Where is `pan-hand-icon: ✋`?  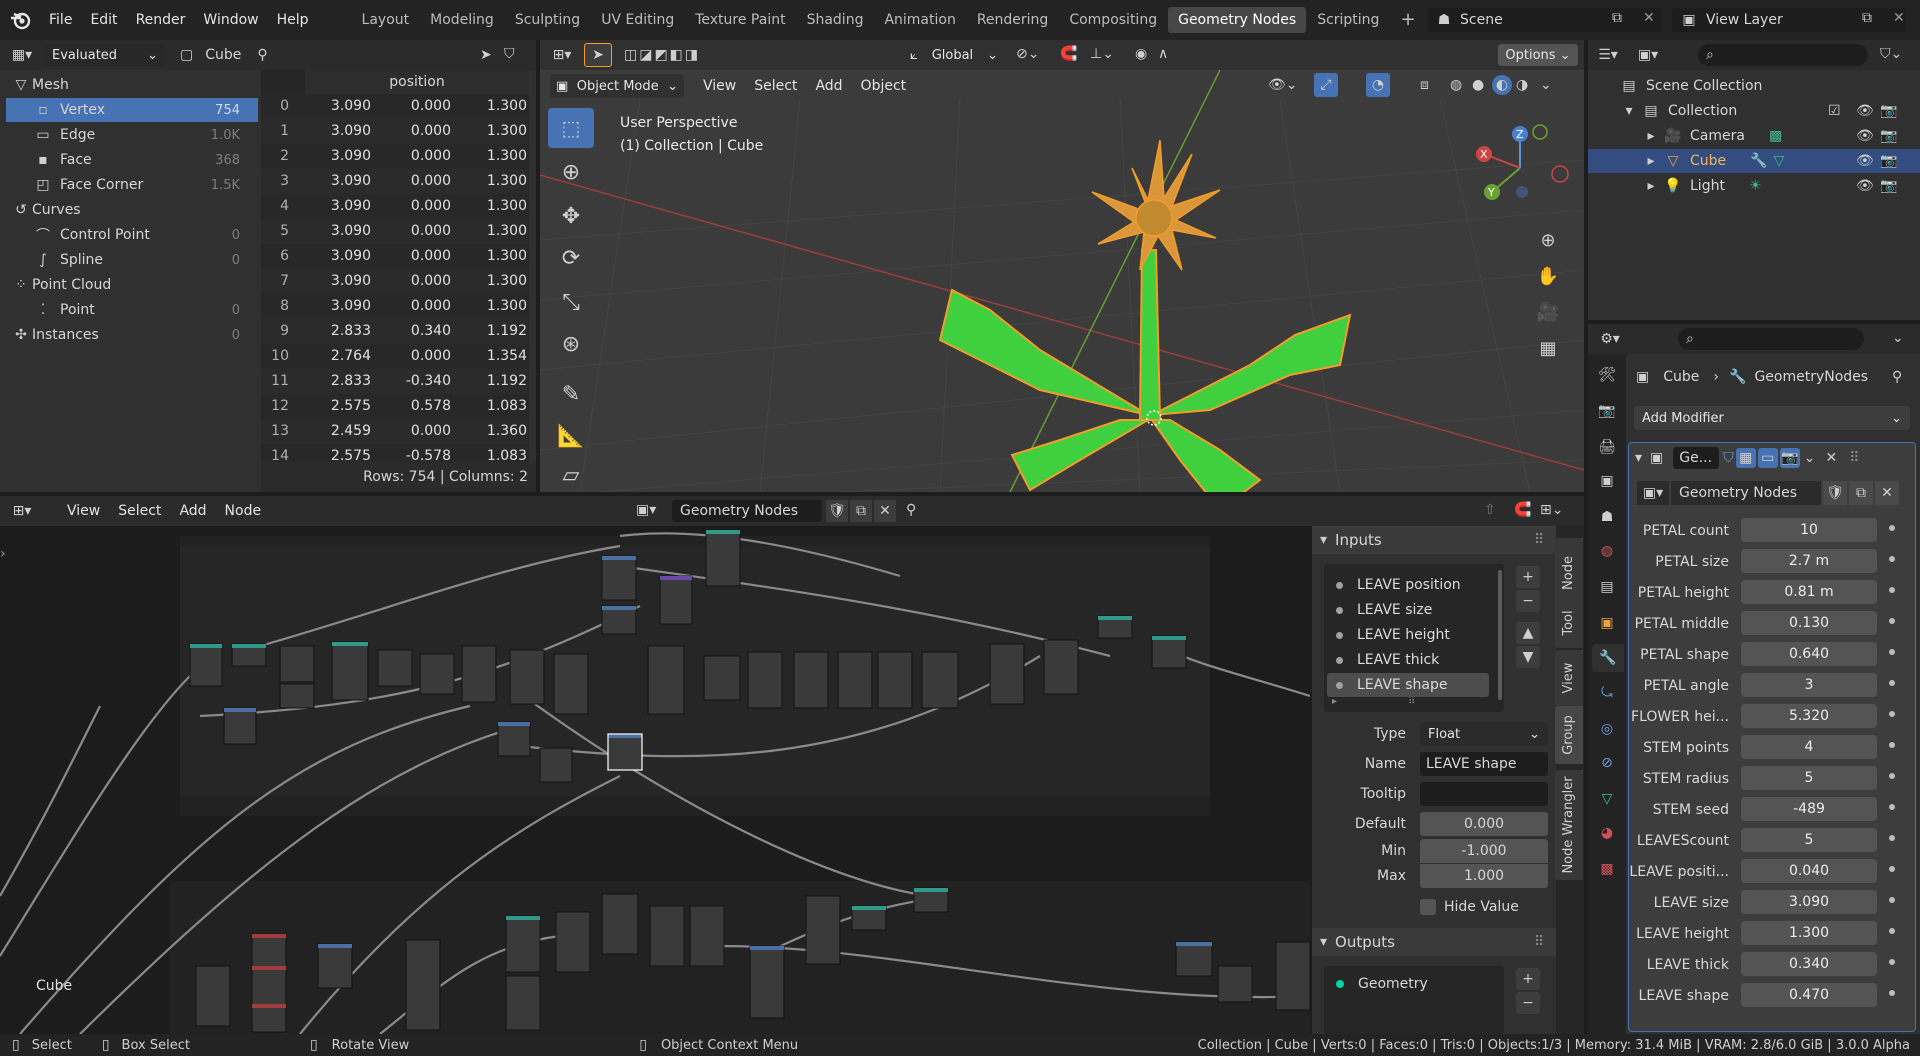
pan-hand-icon: ✋ is located at coordinates (1548, 276).